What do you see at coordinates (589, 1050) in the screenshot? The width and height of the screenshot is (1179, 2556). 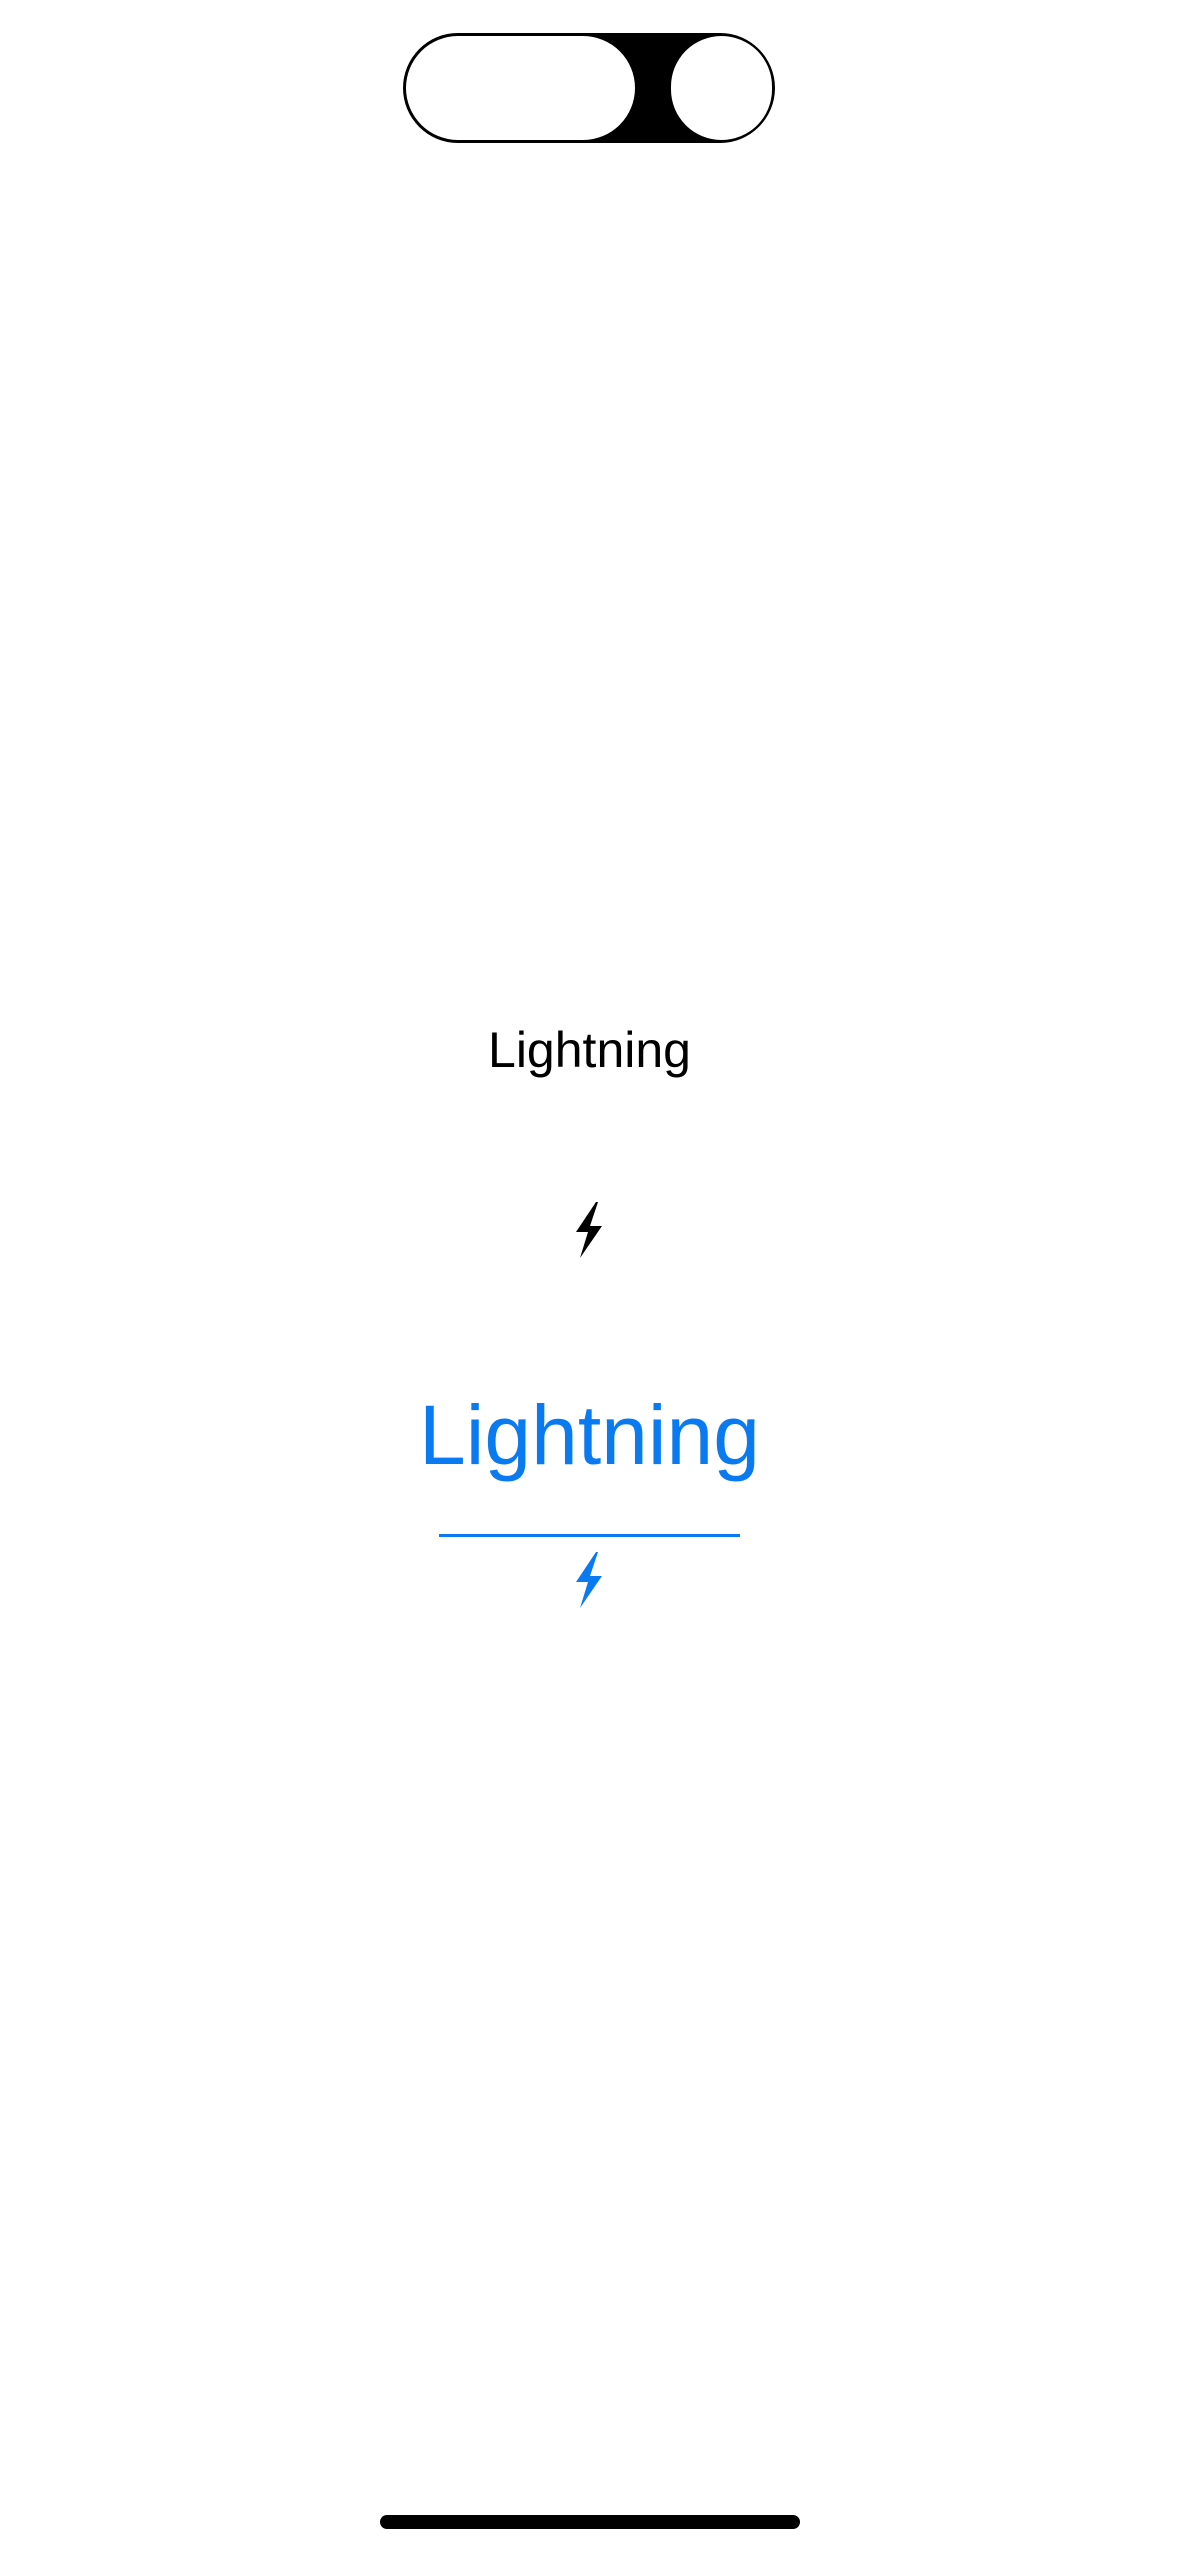 I see `lightning-label: Lightning` at bounding box center [589, 1050].